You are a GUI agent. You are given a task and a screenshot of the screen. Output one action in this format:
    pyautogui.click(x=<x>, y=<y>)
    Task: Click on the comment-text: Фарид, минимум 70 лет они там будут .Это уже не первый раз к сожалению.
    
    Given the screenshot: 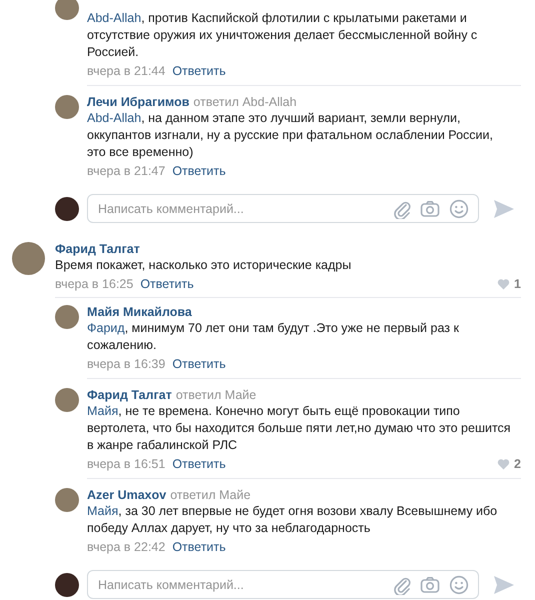 What is the action you would take?
    pyautogui.click(x=273, y=337)
    